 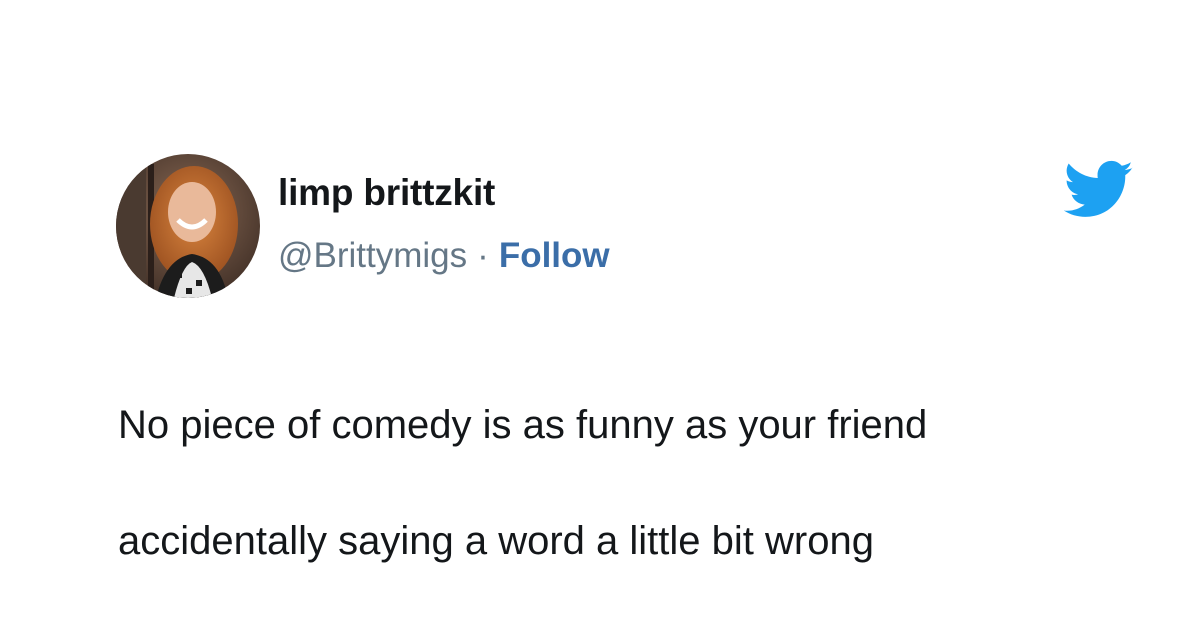 I want to click on avatar-image, so click(x=188, y=226).